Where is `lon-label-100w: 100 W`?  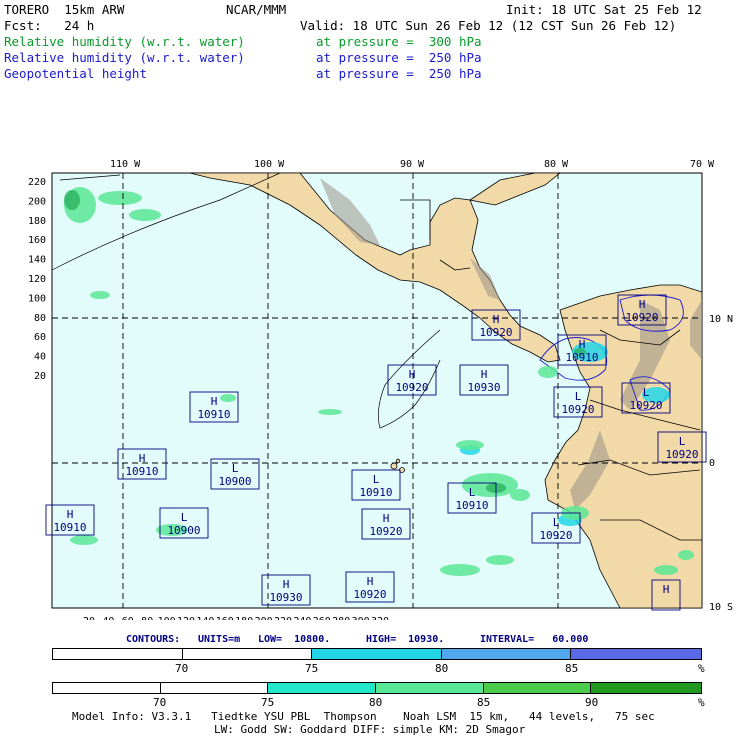
lon-label-100w: 100 W is located at coordinates (269, 164).